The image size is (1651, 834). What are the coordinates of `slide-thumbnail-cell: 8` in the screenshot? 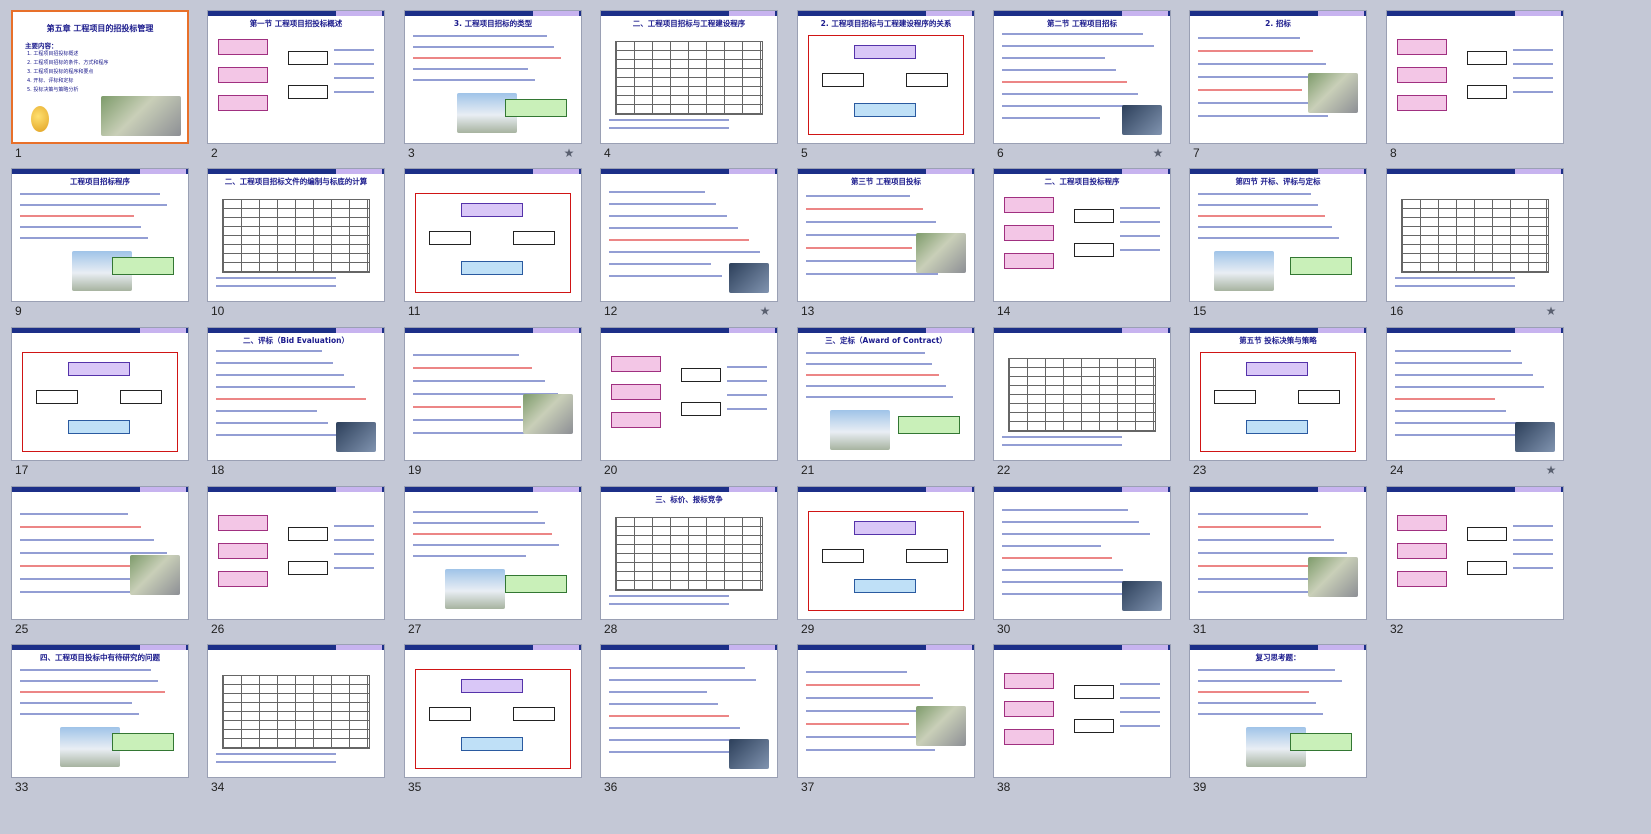 It's located at (1475, 87).